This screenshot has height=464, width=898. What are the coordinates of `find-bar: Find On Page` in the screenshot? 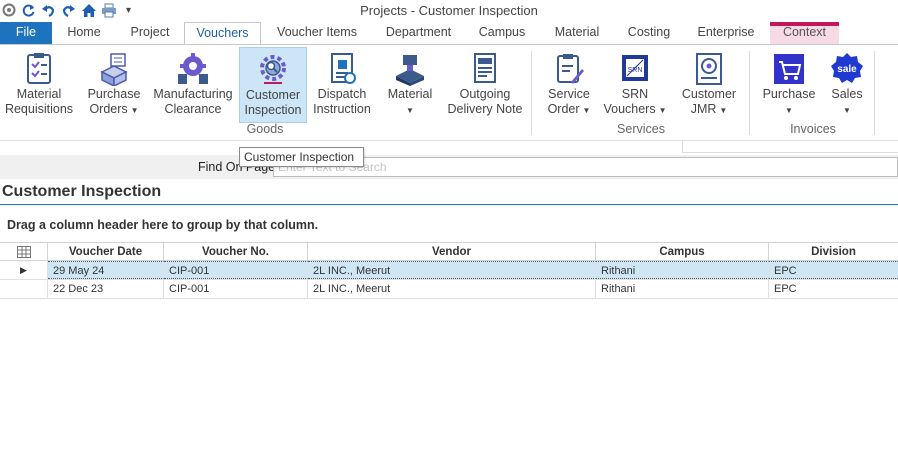 It's located at (449, 167).